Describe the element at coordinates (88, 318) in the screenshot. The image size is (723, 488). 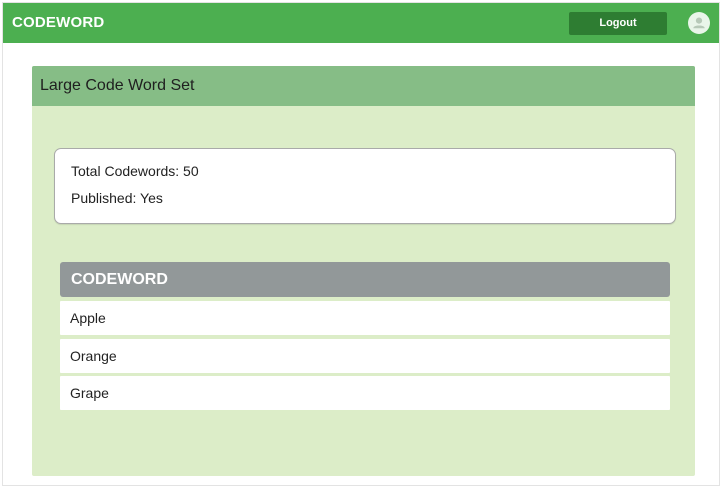
I see `codeword-cell: Apple` at that location.